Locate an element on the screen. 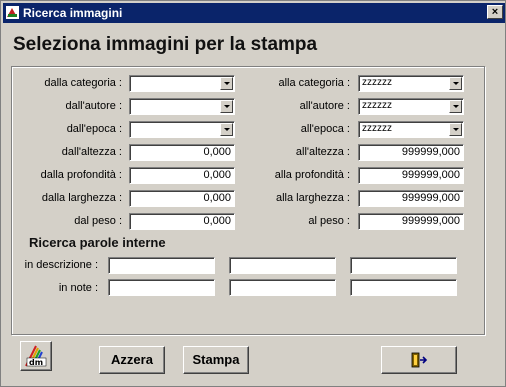 This screenshot has height=387, width=506. from-epoch-select is located at coordinates (182, 129).